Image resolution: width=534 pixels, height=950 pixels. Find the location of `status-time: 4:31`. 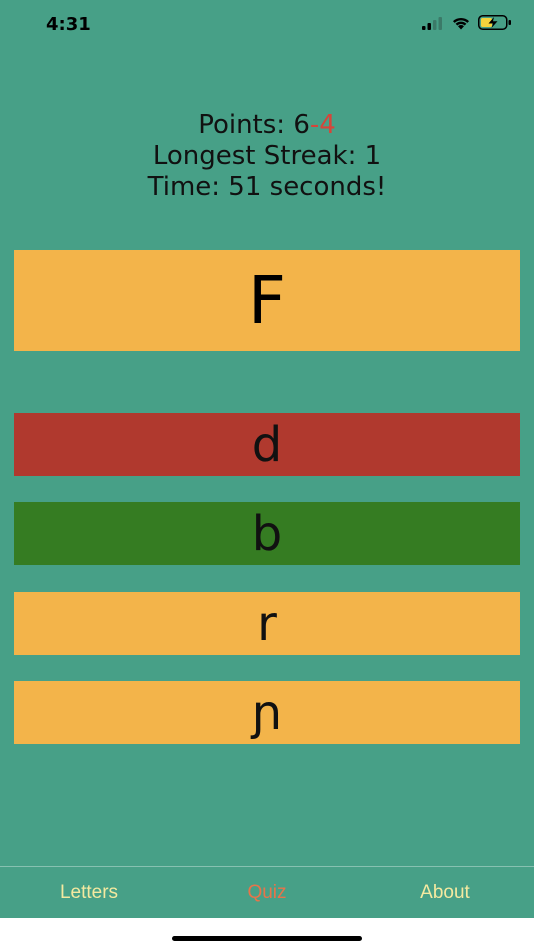

status-time: 4:31 is located at coordinates (68, 24).